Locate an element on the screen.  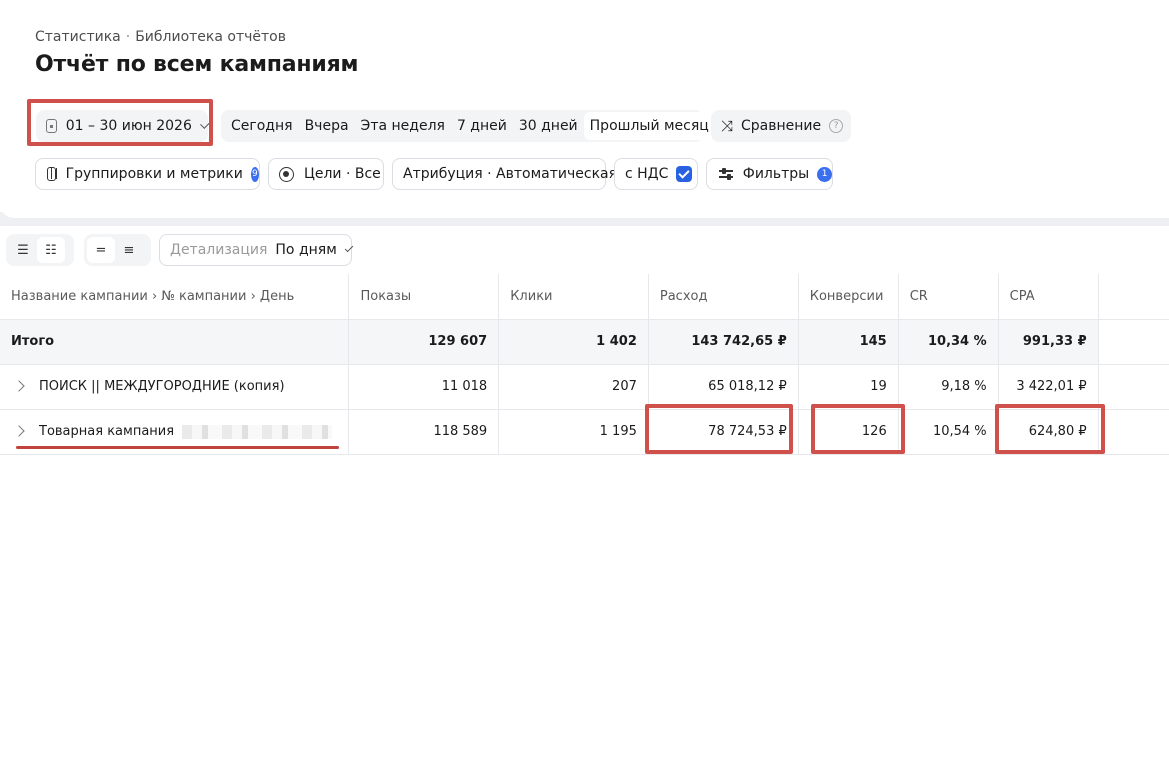
compare-label: Сравнение is located at coordinates (781, 126).